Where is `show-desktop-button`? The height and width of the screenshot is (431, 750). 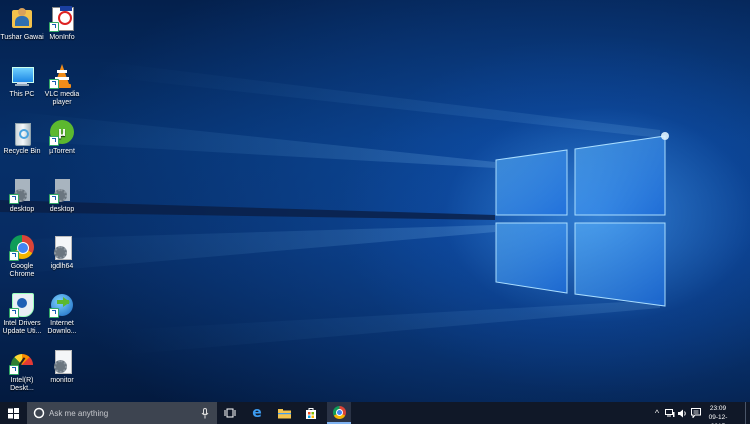
show-desktop-button is located at coordinates (747, 413).